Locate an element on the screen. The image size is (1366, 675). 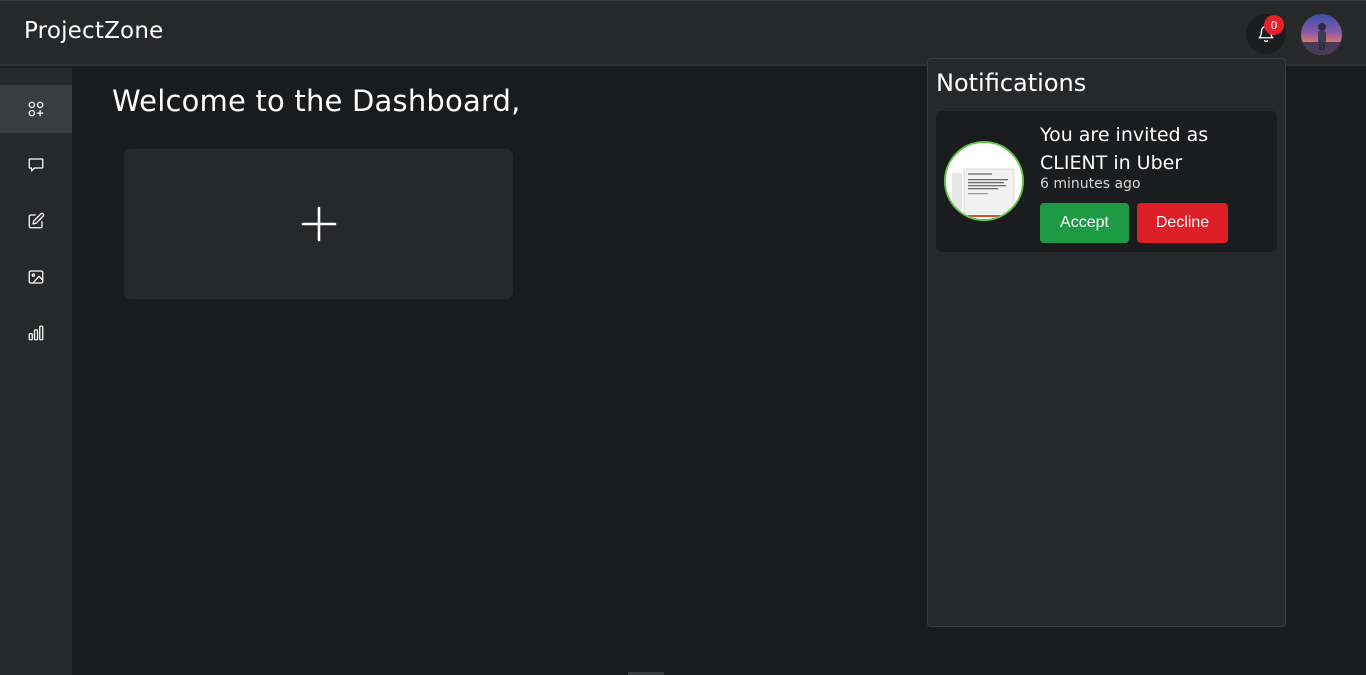
plus-icon is located at coordinates (318, 224).